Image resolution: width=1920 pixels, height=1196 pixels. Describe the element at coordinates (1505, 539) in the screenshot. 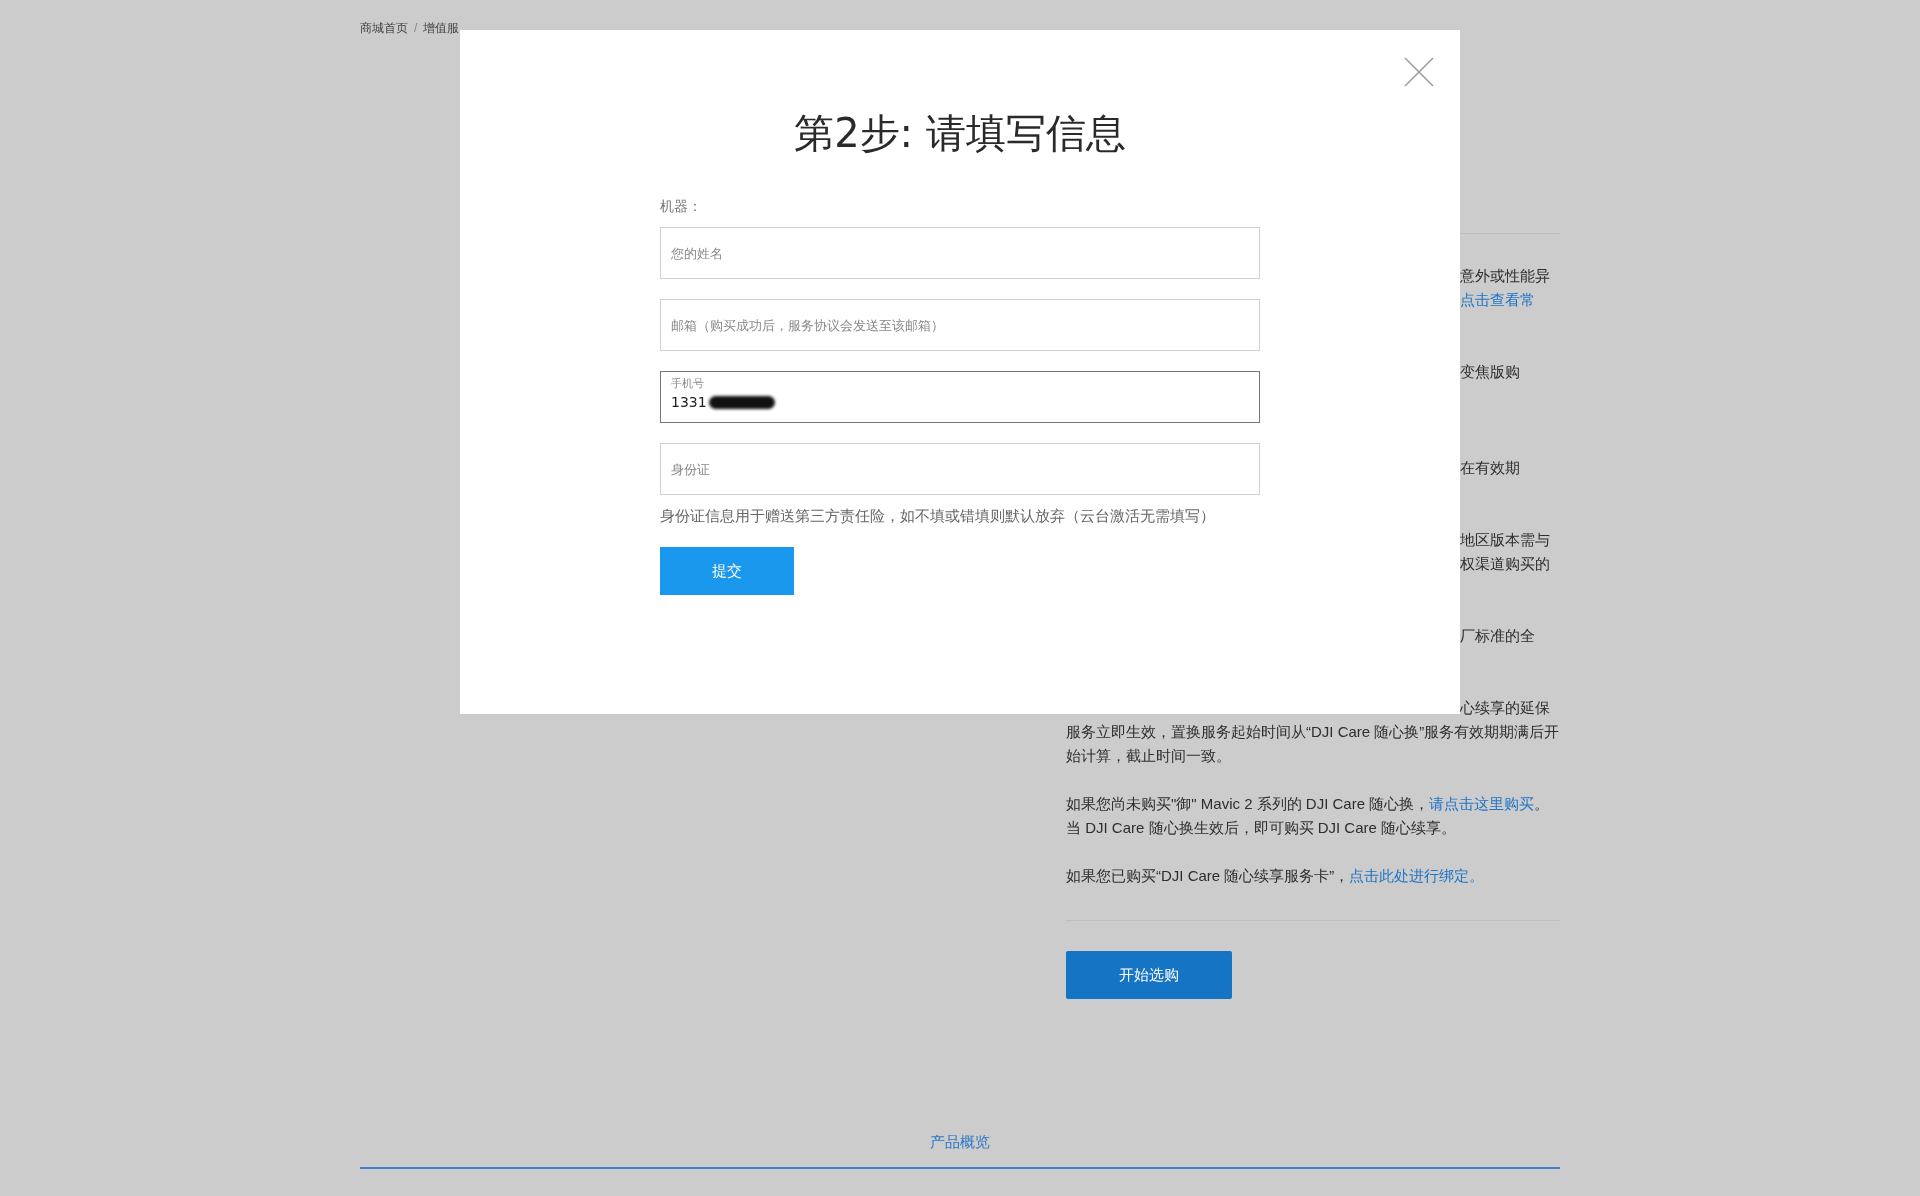

I see `description-text: 地区版本需与` at that location.